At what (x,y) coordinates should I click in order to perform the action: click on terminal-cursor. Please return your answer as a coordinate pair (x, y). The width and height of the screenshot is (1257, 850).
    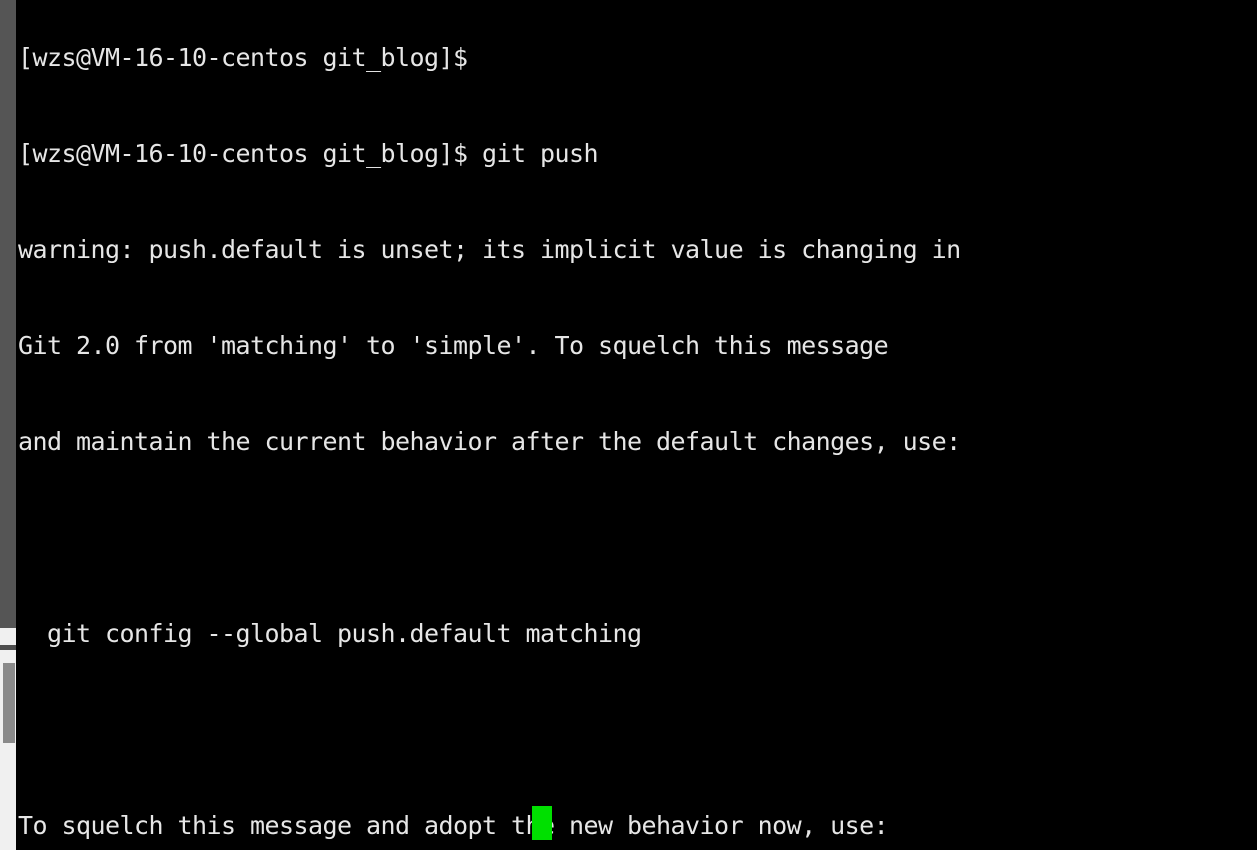
    Looking at the image, I should click on (542, 823).